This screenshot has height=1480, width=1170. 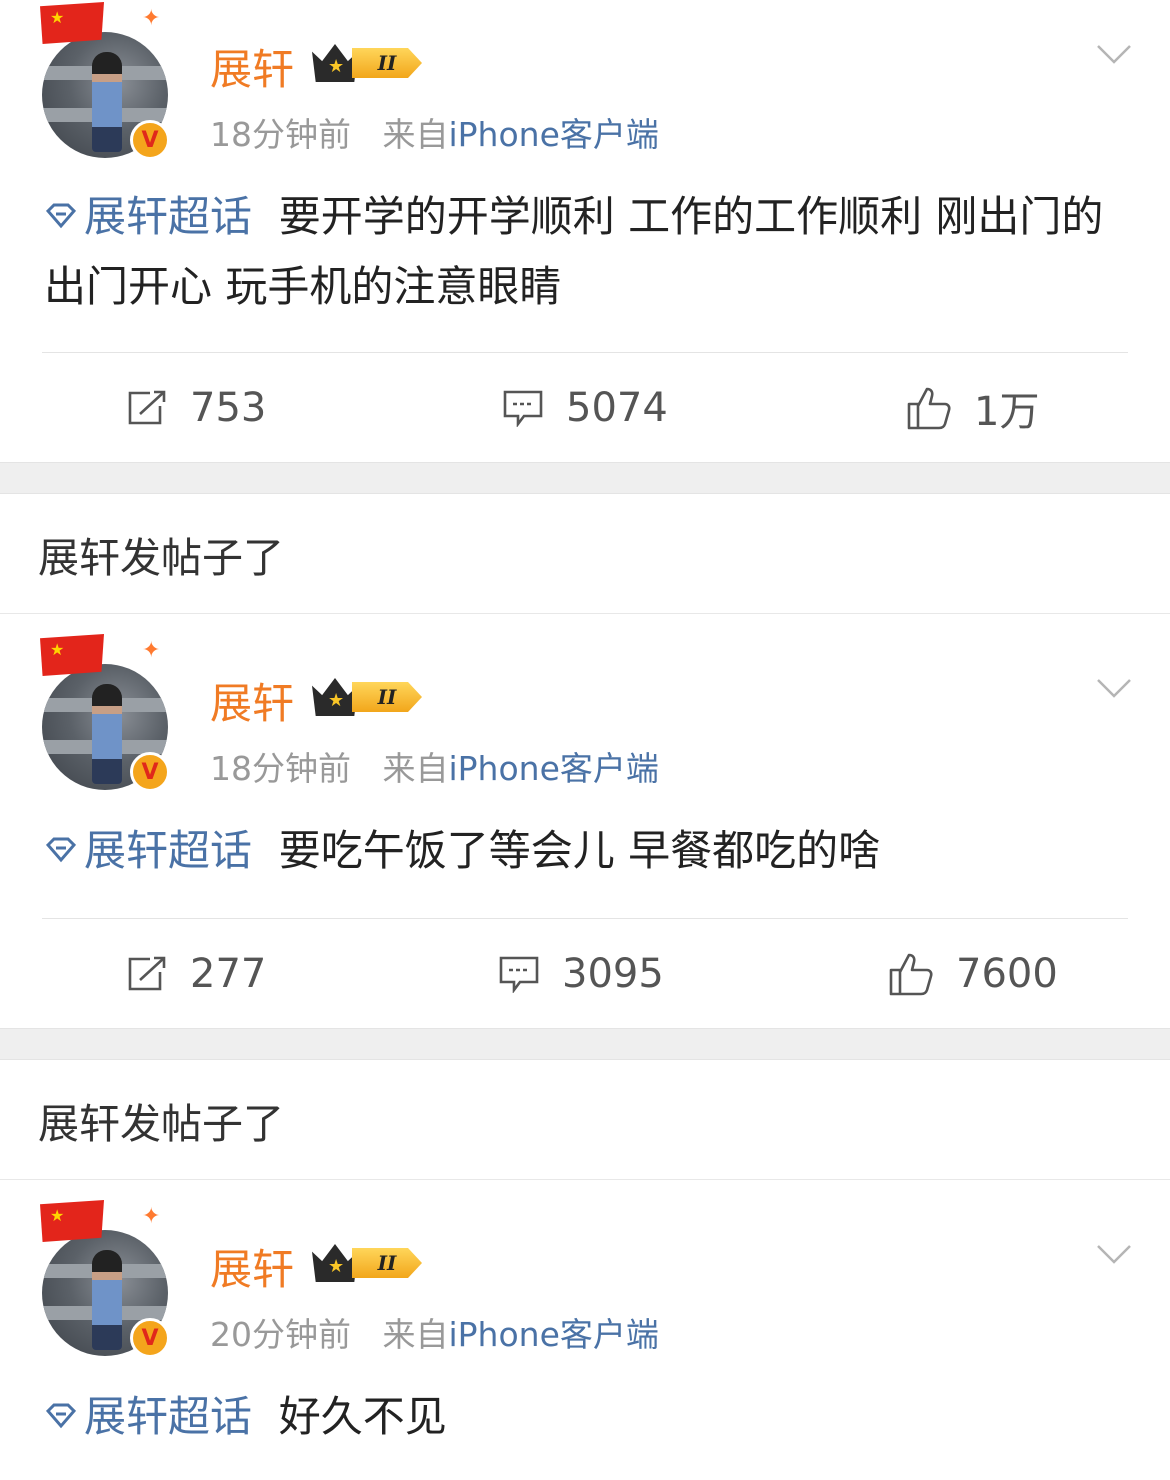 I want to click on post-time: 20分钟前, so click(x=280, y=1334).